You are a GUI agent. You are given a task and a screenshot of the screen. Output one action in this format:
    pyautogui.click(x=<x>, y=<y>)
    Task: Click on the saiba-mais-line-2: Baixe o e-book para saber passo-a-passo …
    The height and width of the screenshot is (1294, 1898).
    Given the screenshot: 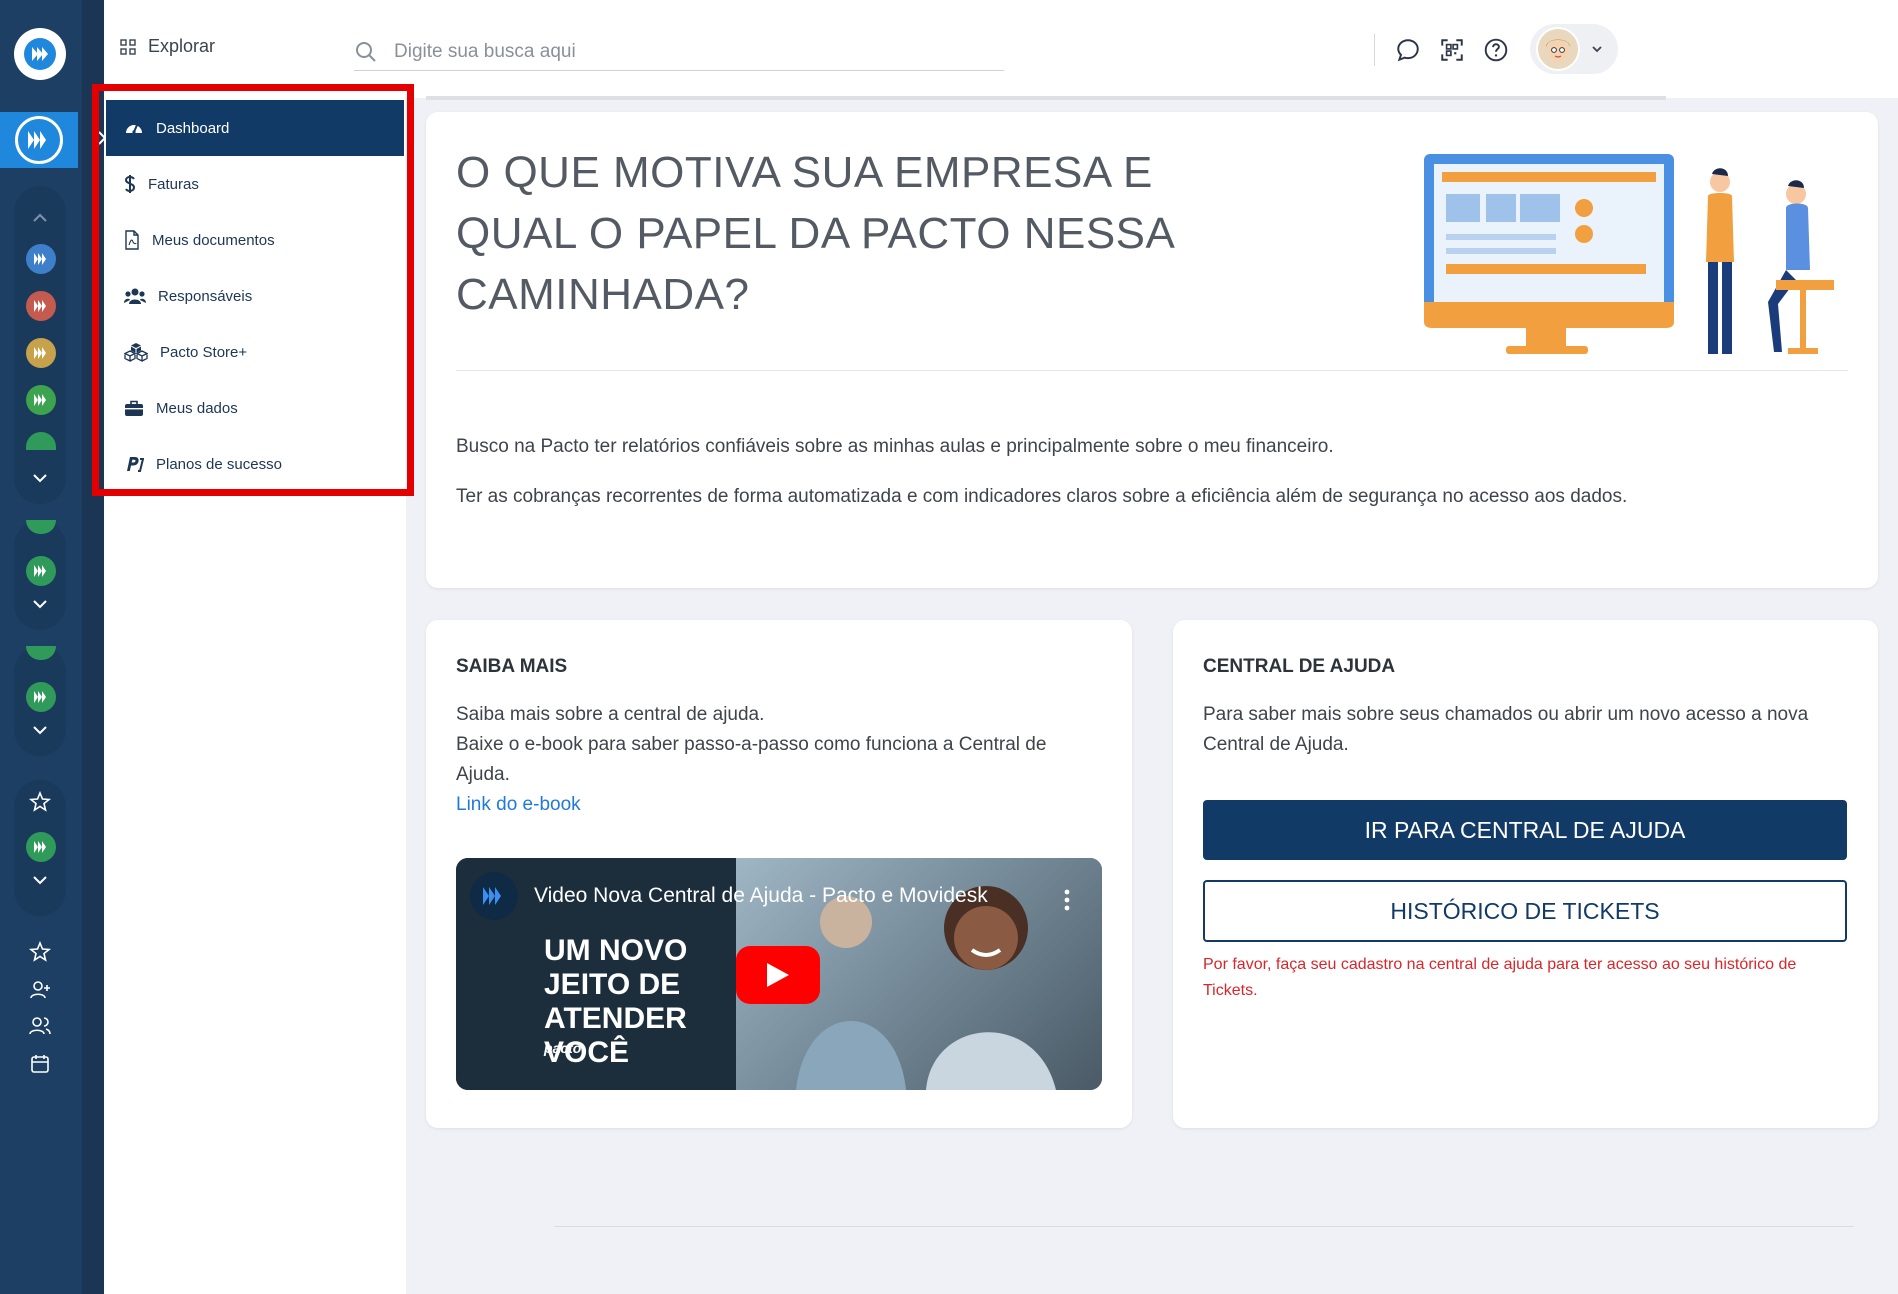 What is the action you would take?
    pyautogui.click(x=751, y=759)
    